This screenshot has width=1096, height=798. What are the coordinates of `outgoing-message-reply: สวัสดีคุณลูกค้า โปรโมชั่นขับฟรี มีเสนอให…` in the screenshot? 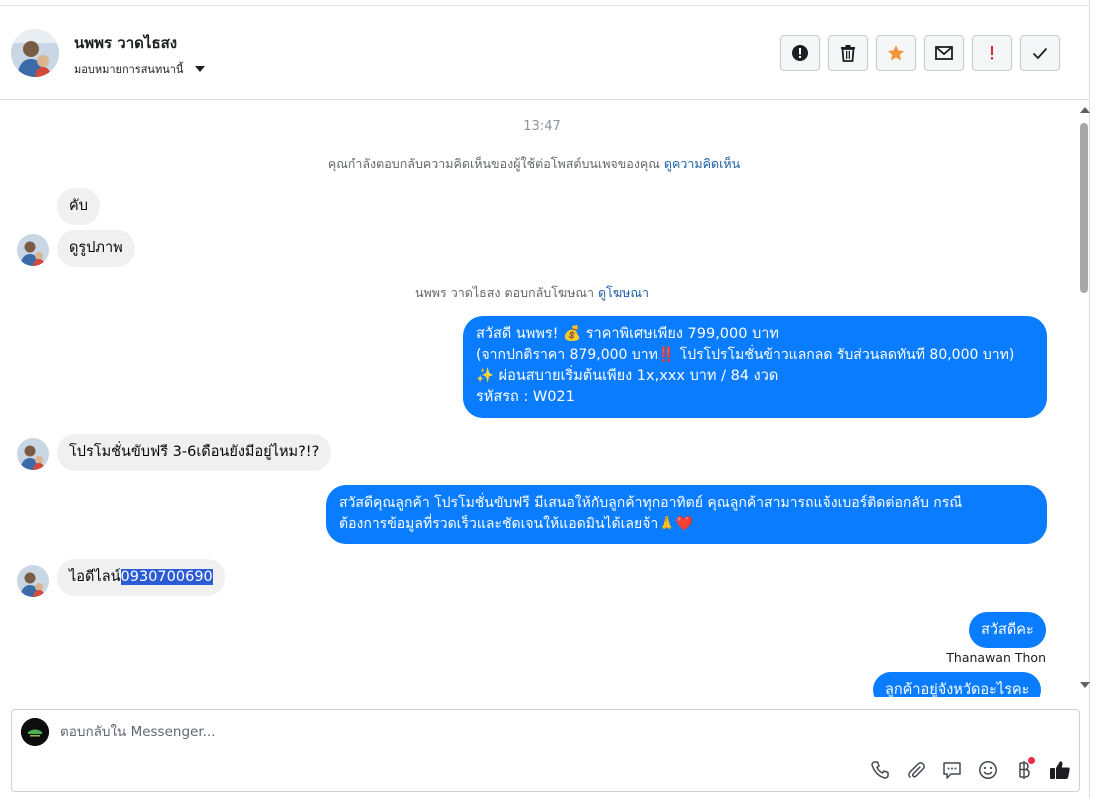 It's located at (686, 514).